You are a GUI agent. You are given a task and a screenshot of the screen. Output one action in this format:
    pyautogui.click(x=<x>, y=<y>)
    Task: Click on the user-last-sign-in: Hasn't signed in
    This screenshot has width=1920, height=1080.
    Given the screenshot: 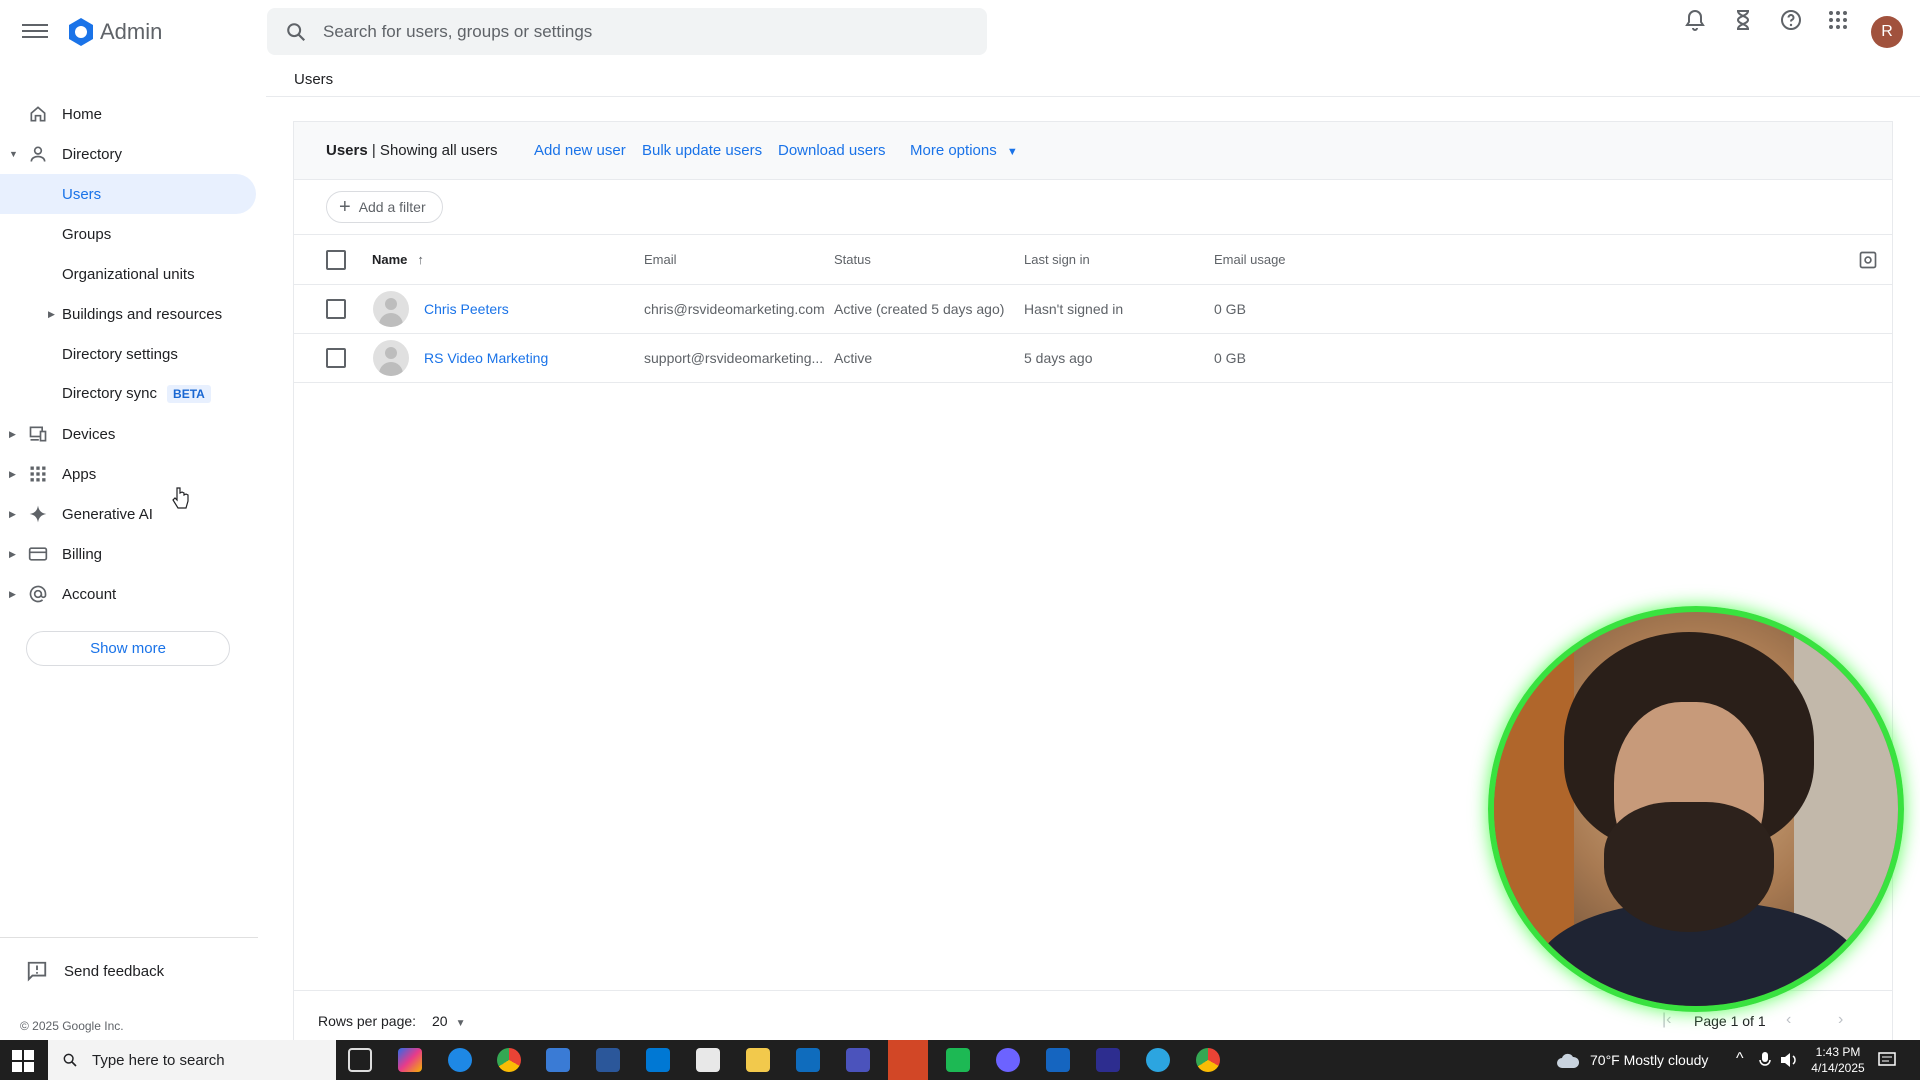 What is the action you would take?
    pyautogui.click(x=1074, y=309)
    